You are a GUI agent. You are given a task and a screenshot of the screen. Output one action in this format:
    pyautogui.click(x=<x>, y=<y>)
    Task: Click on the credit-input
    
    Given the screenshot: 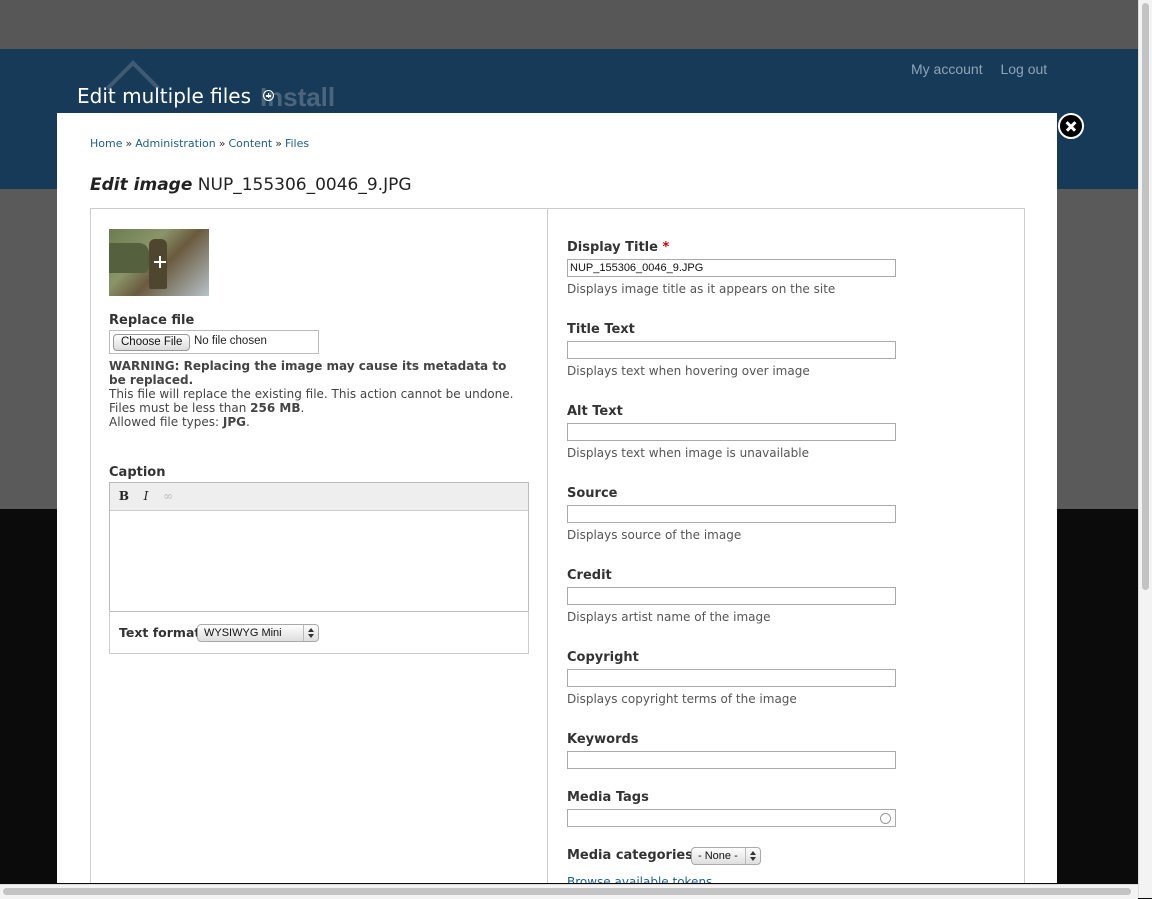 What is the action you would take?
    pyautogui.click(x=731, y=596)
    